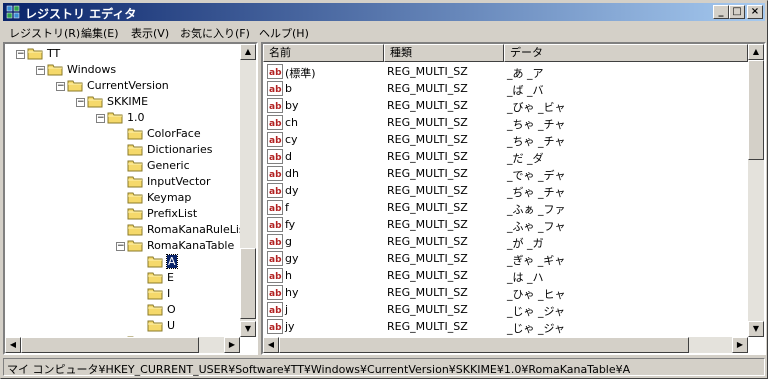 Image resolution: width=768 pixels, height=379 pixels. I want to click on value-row: ab jy REG_MULTI_SZ _じゃ _ジャ, so click(505, 326).